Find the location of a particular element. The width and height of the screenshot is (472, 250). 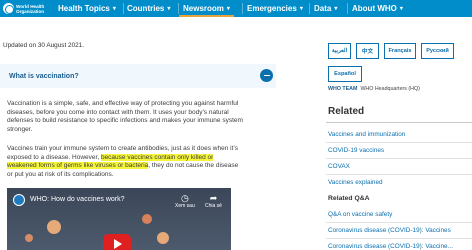

nav-countries-label: Countries is located at coordinates (146, 8).